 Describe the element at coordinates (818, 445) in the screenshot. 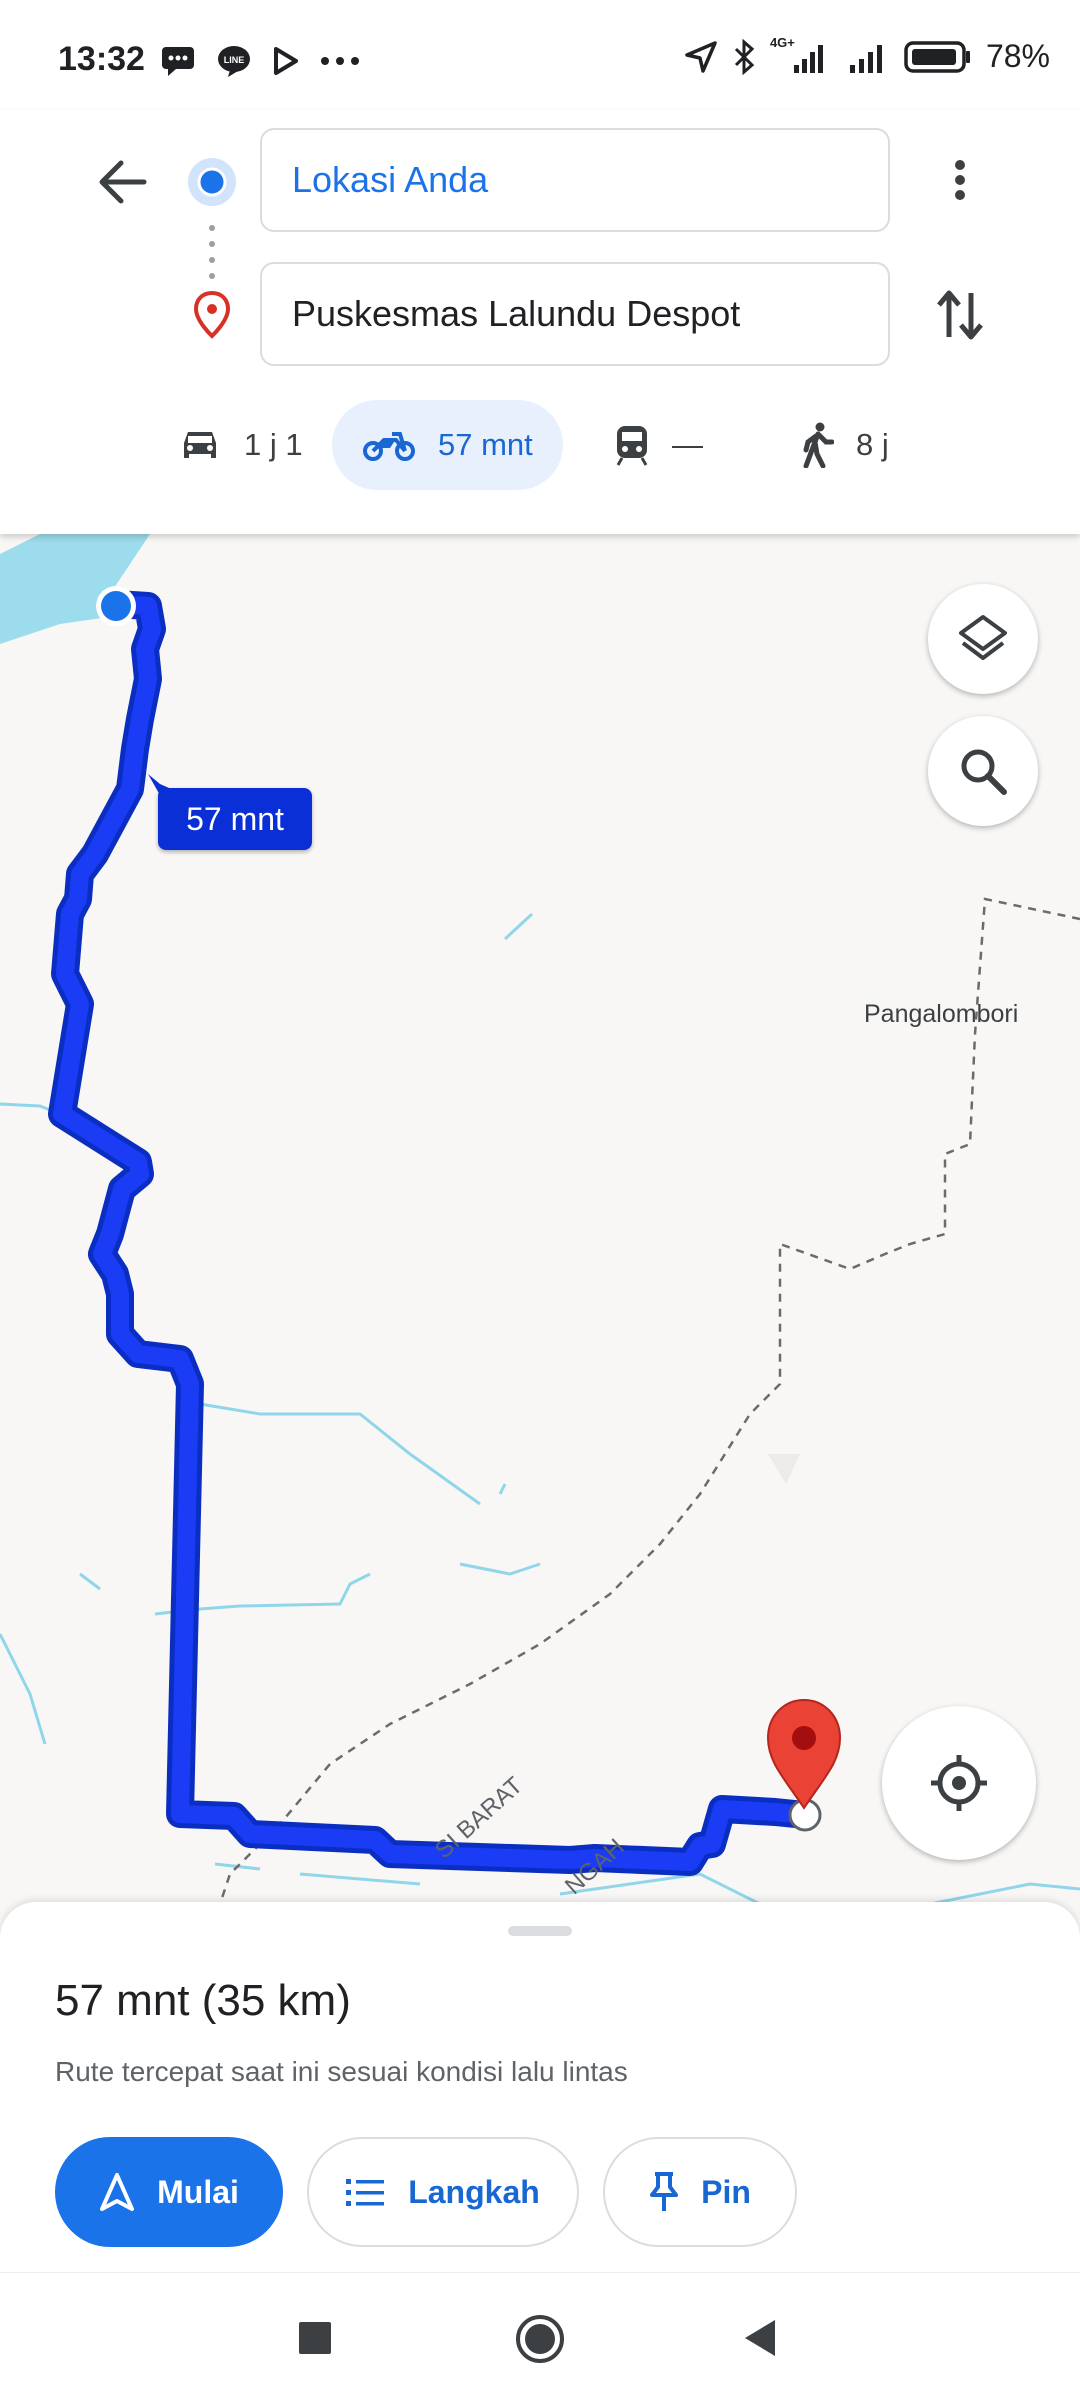

I see `walk-icon` at that location.